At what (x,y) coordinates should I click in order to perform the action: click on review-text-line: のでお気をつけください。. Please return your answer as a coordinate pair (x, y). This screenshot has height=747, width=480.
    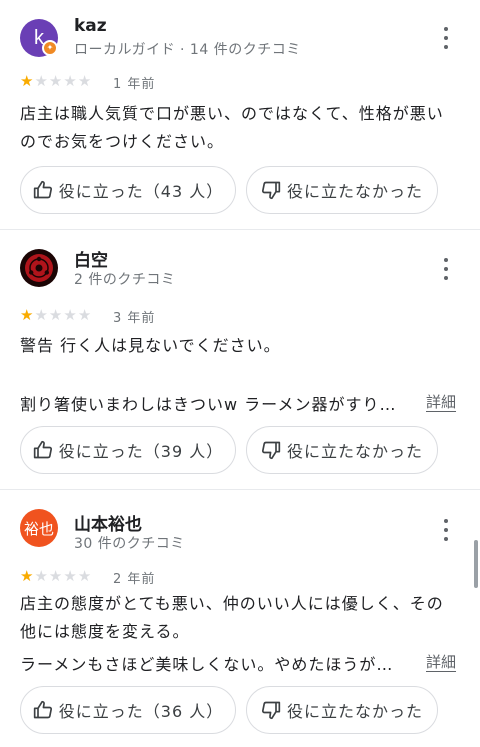
    Looking at the image, I should click on (122, 141).